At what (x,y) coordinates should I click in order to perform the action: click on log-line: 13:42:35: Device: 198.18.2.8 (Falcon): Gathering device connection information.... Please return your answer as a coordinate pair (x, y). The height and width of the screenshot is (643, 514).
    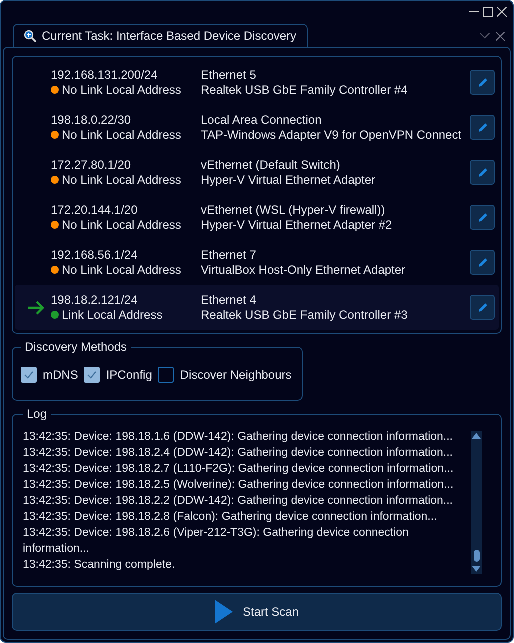
    Looking at the image, I should click on (230, 517).